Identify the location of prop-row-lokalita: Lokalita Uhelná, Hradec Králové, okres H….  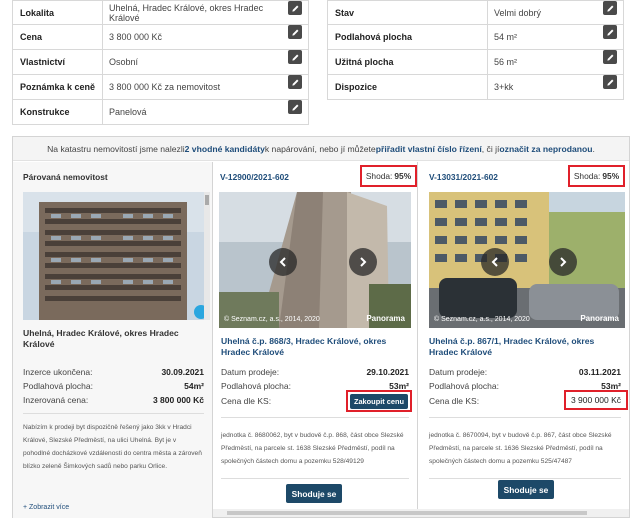
(160, 12).